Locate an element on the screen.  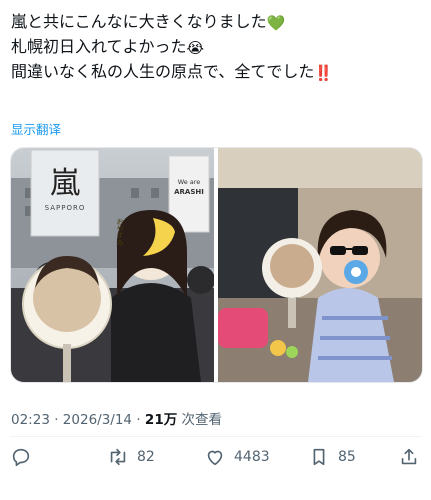
action-bar: 82 4483 85 is located at coordinates (215, 457).